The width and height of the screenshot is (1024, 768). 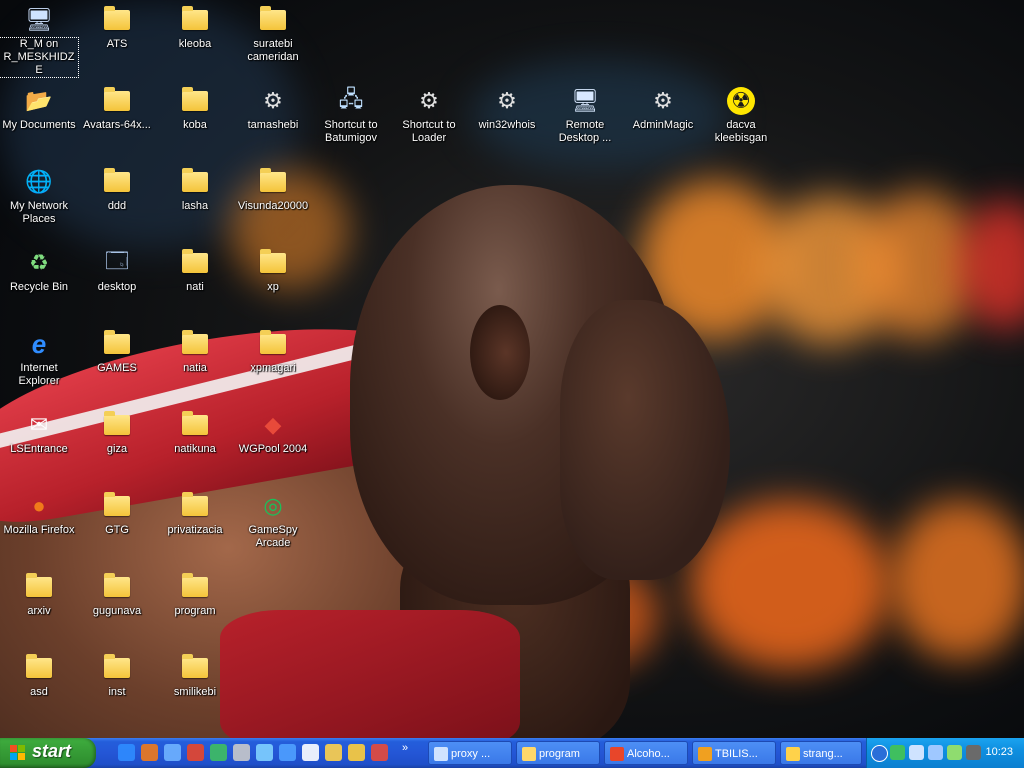 What do you see at coordinates (405, 748) in the screenshot?
I see `quick-launch-more-icon: »` at bounding box center [405, 748].